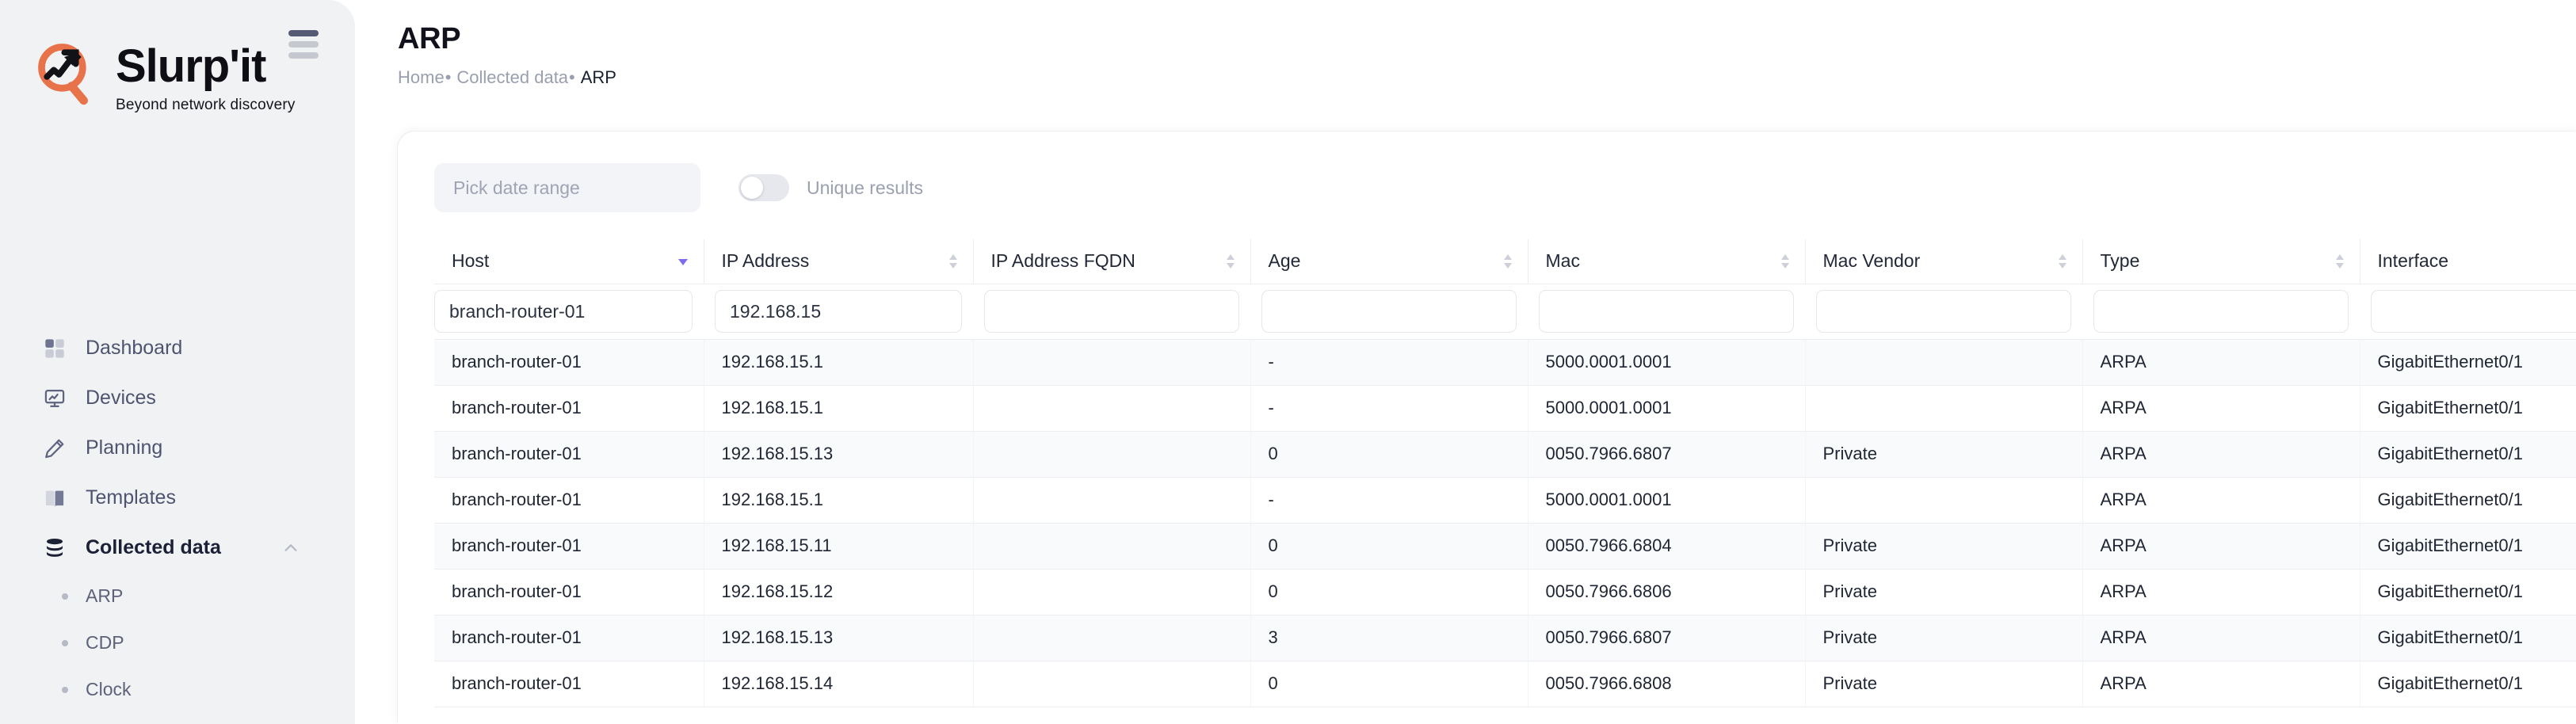 The height and width of the screenshot is (724, 2576). Describe the element at coordinates (177, 498) in the screenshot. I see `sidebar-item-templates: Templates` at that location.